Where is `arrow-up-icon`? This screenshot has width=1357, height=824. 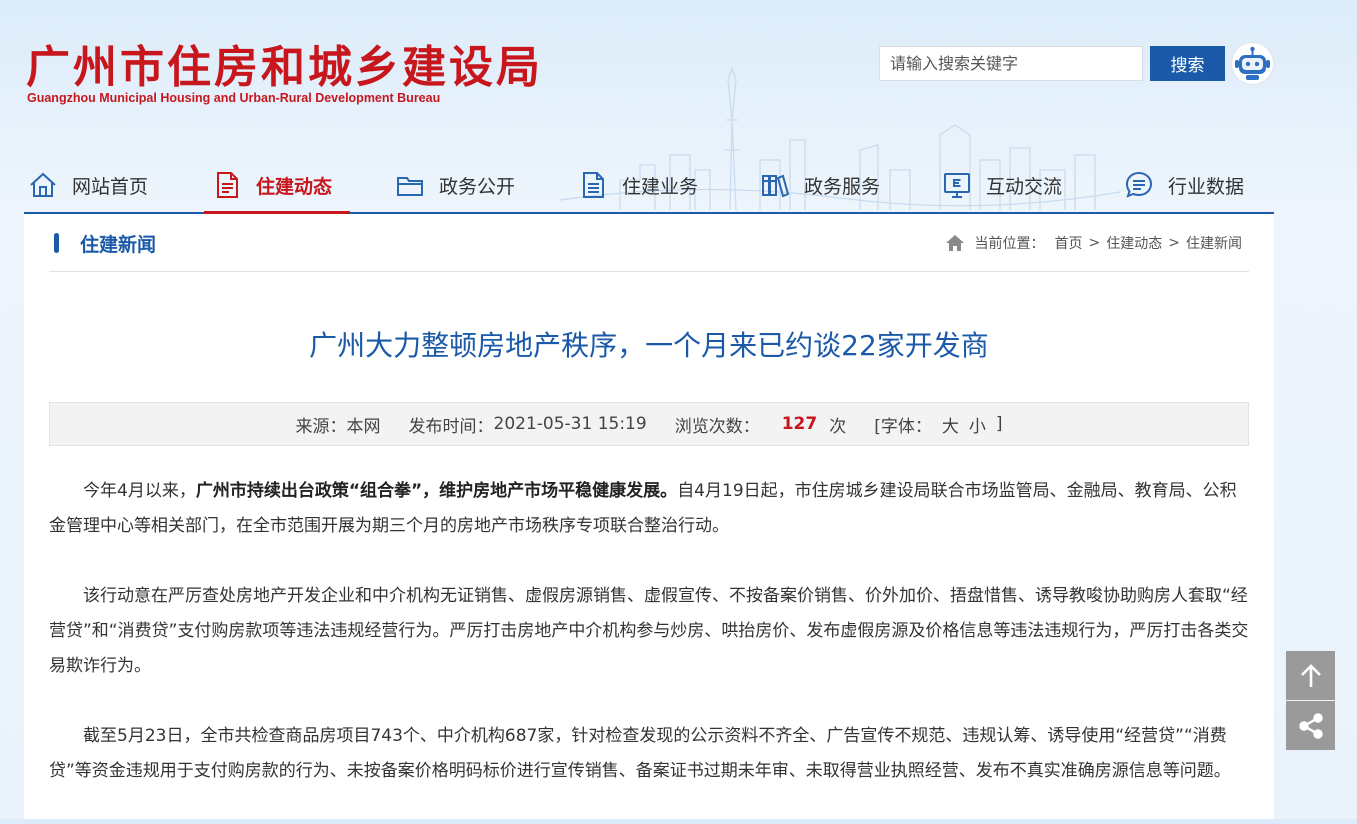 arrow-up-icon is located at coordinates (1310, 675).